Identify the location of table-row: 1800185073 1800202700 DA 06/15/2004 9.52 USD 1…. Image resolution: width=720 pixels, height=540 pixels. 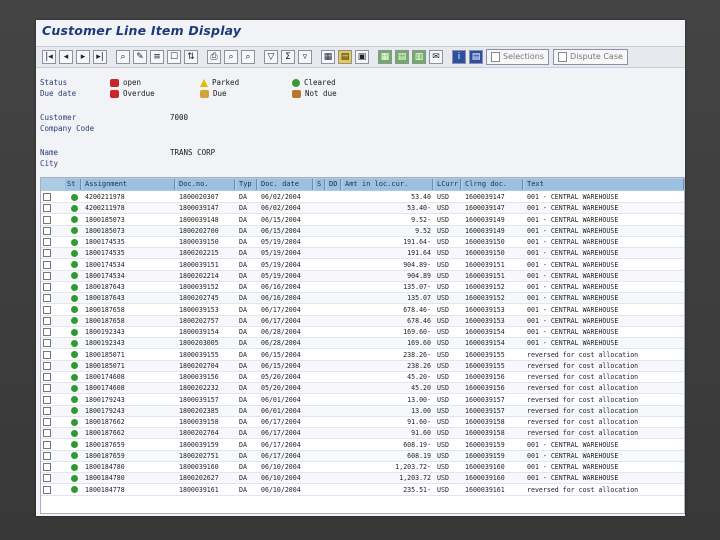
(362, 231).